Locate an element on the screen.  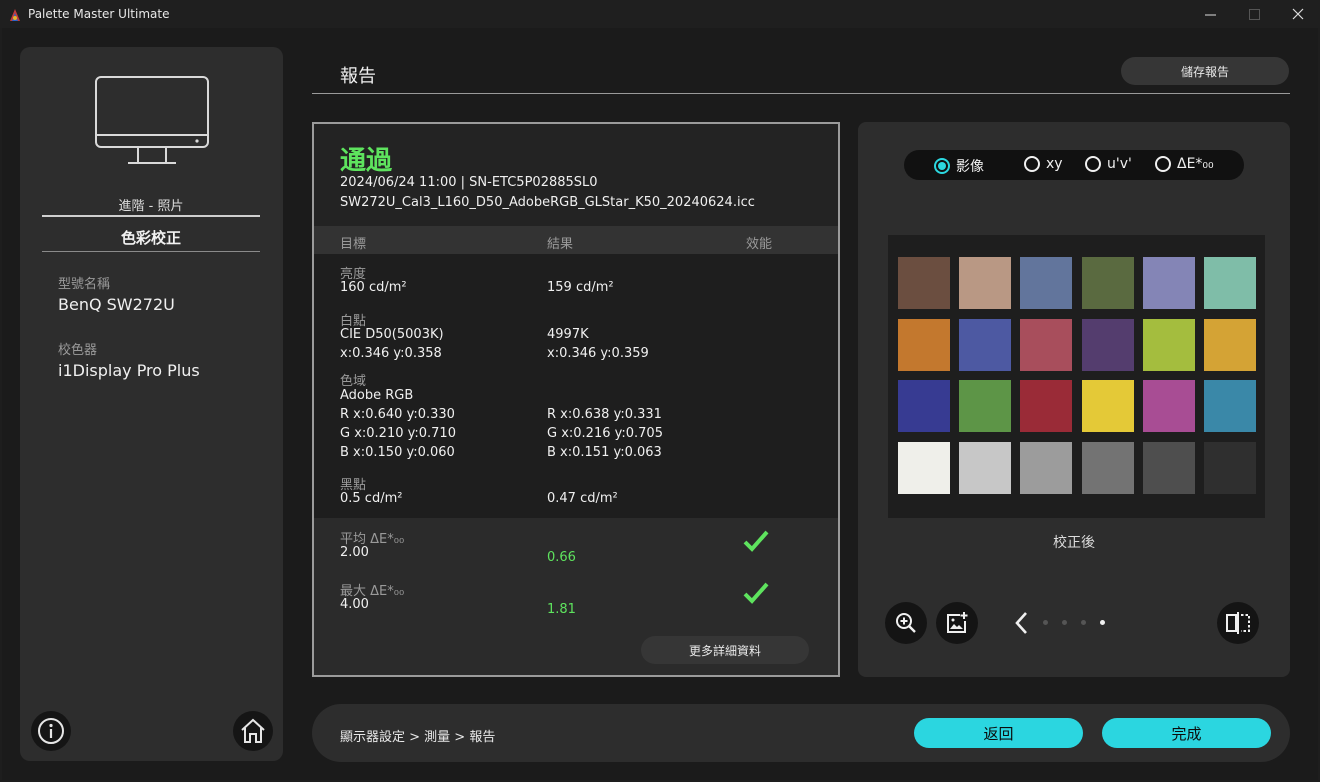
page-title: 報告 is located at coordinates (358, 76).